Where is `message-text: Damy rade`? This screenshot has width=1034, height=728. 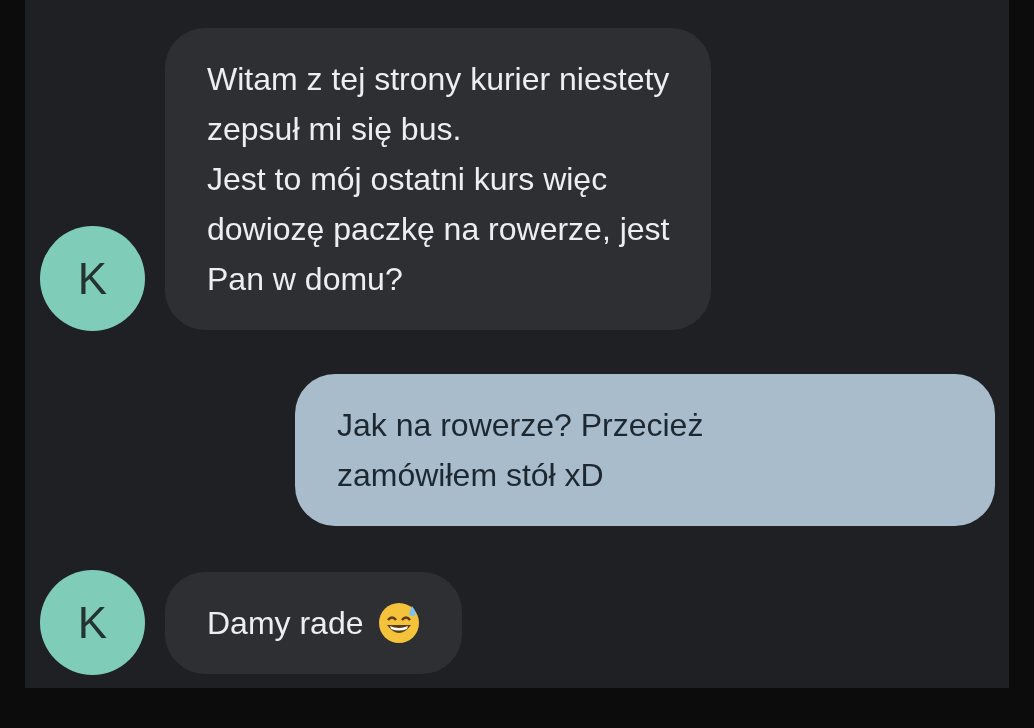 message-text: Damy rade is located at coordinates (285, 623).